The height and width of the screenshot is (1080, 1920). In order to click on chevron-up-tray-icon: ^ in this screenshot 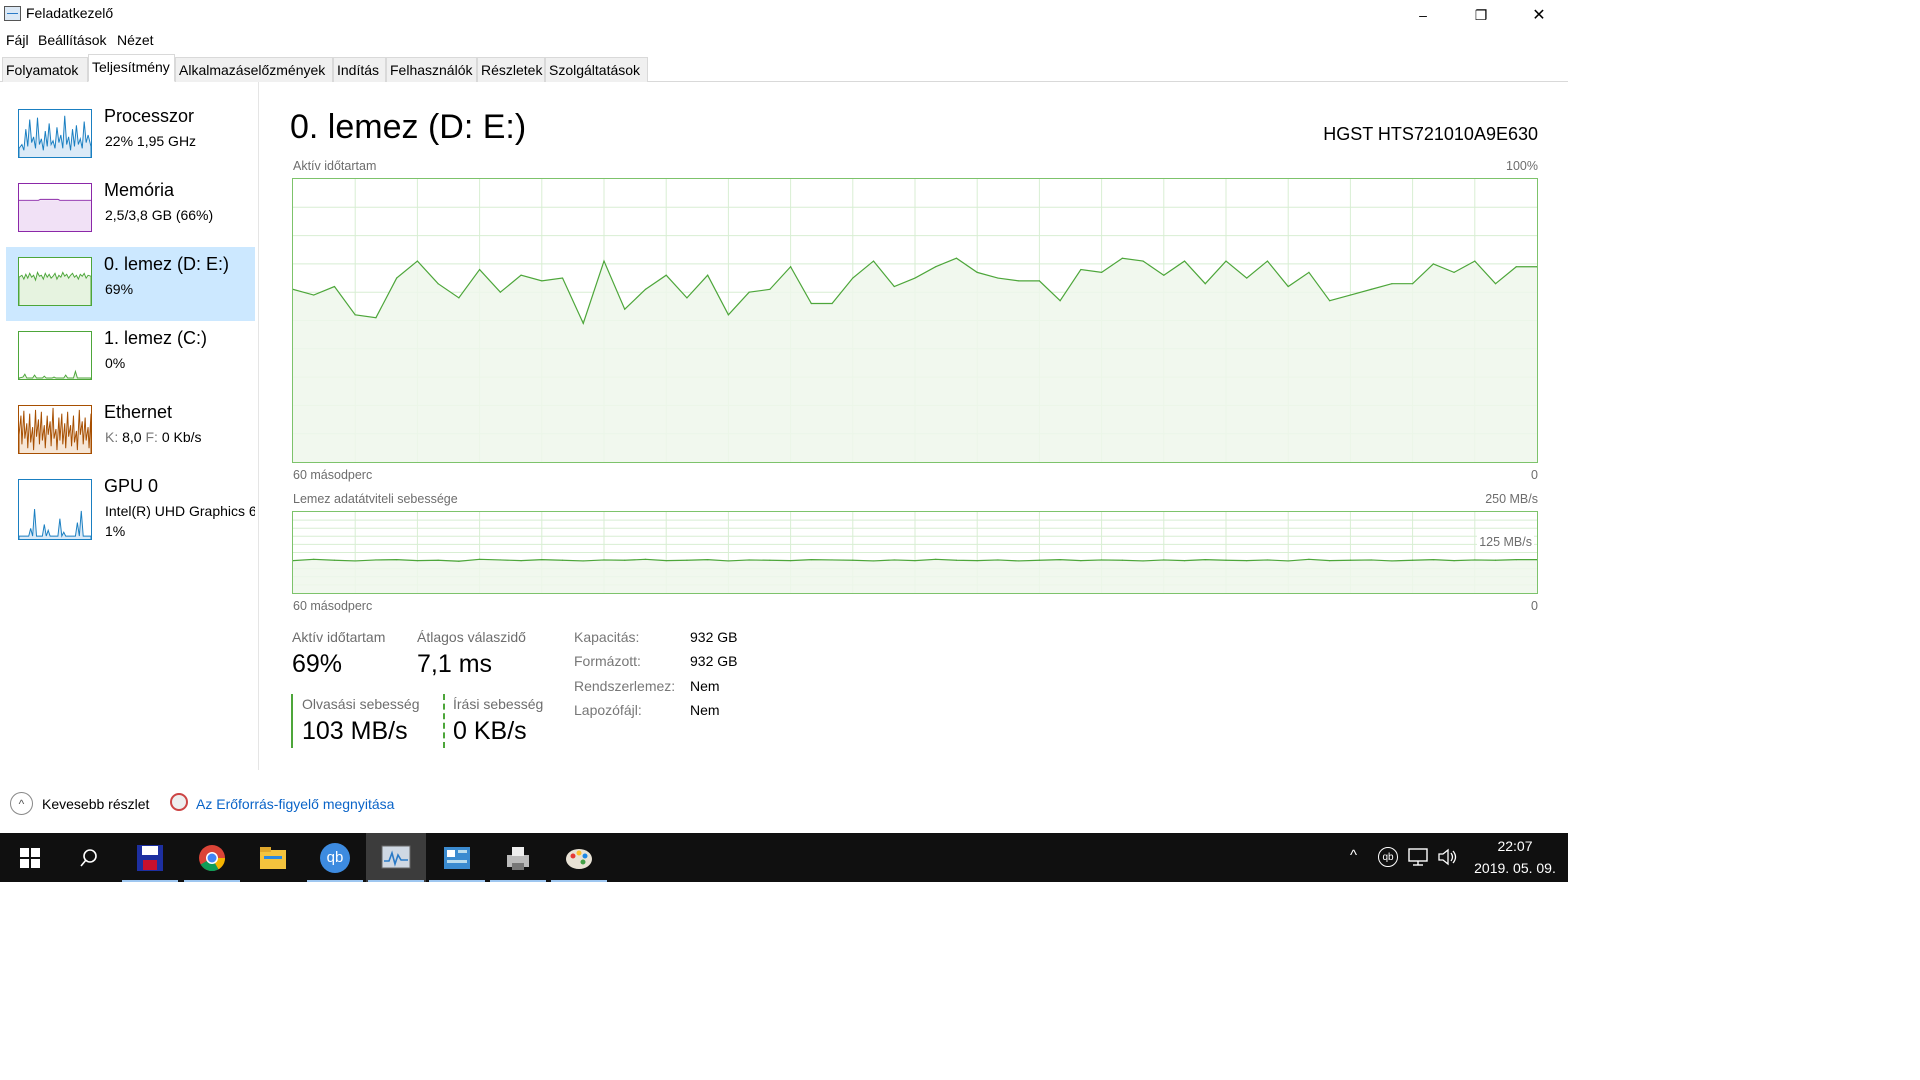, I will do `click(1353, 855)`.